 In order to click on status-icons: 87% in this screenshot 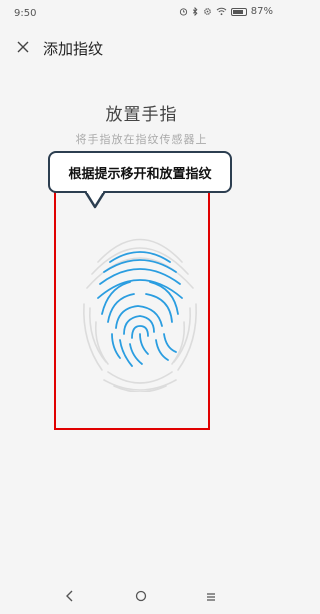, I will do `click(226, 11)`.